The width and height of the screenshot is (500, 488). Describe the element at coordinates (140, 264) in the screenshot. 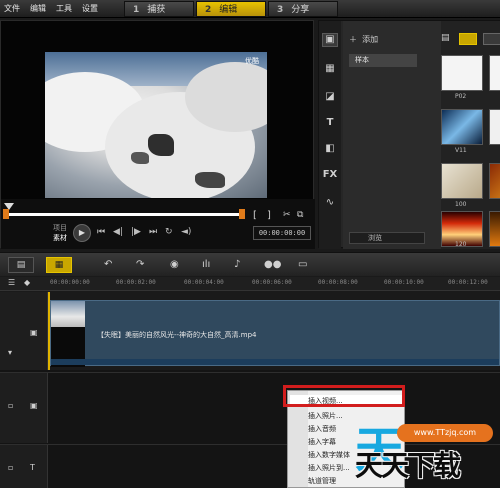

I see `redo-icon: ↷` at that location.